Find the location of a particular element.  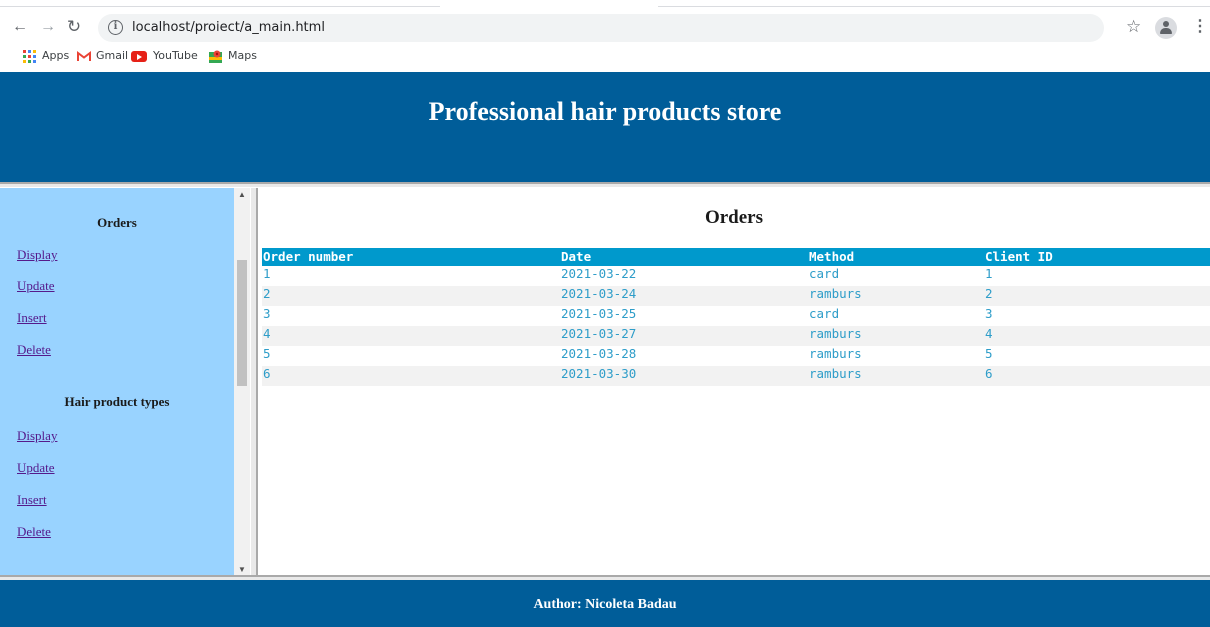

column-header-method: Method is located at coordinates (896, 257).